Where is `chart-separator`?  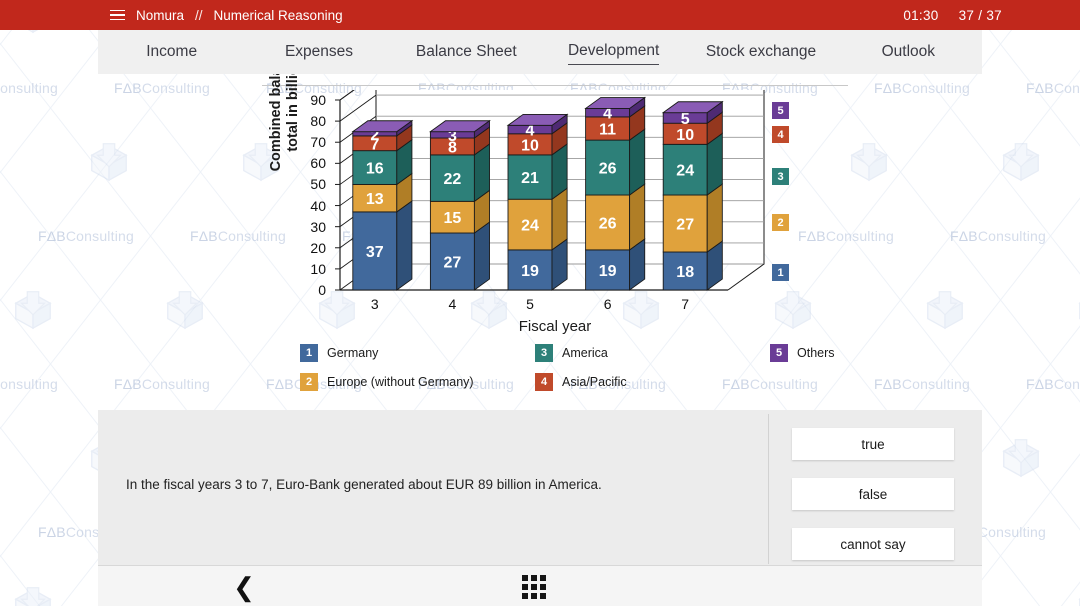 chart-separator is located at coordinates (555, 85).